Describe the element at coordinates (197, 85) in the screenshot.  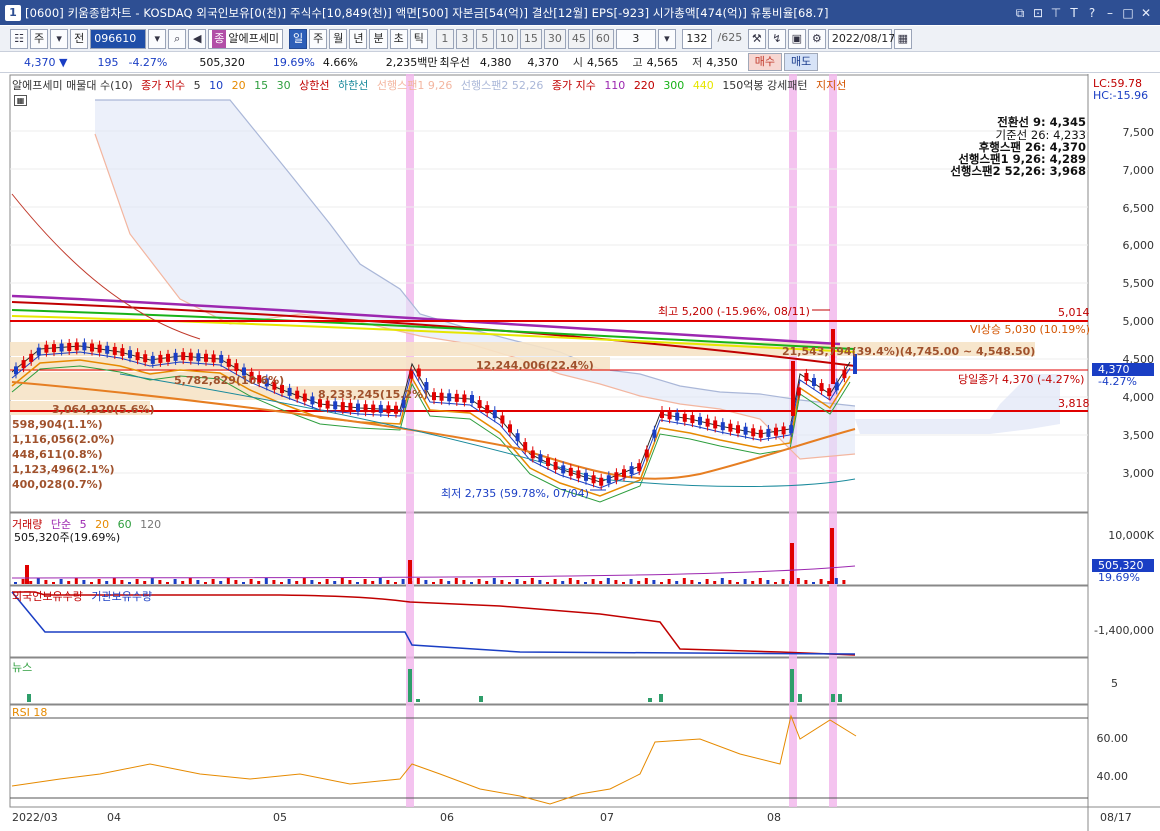
I see `legend-ma-5: 5` at that location.